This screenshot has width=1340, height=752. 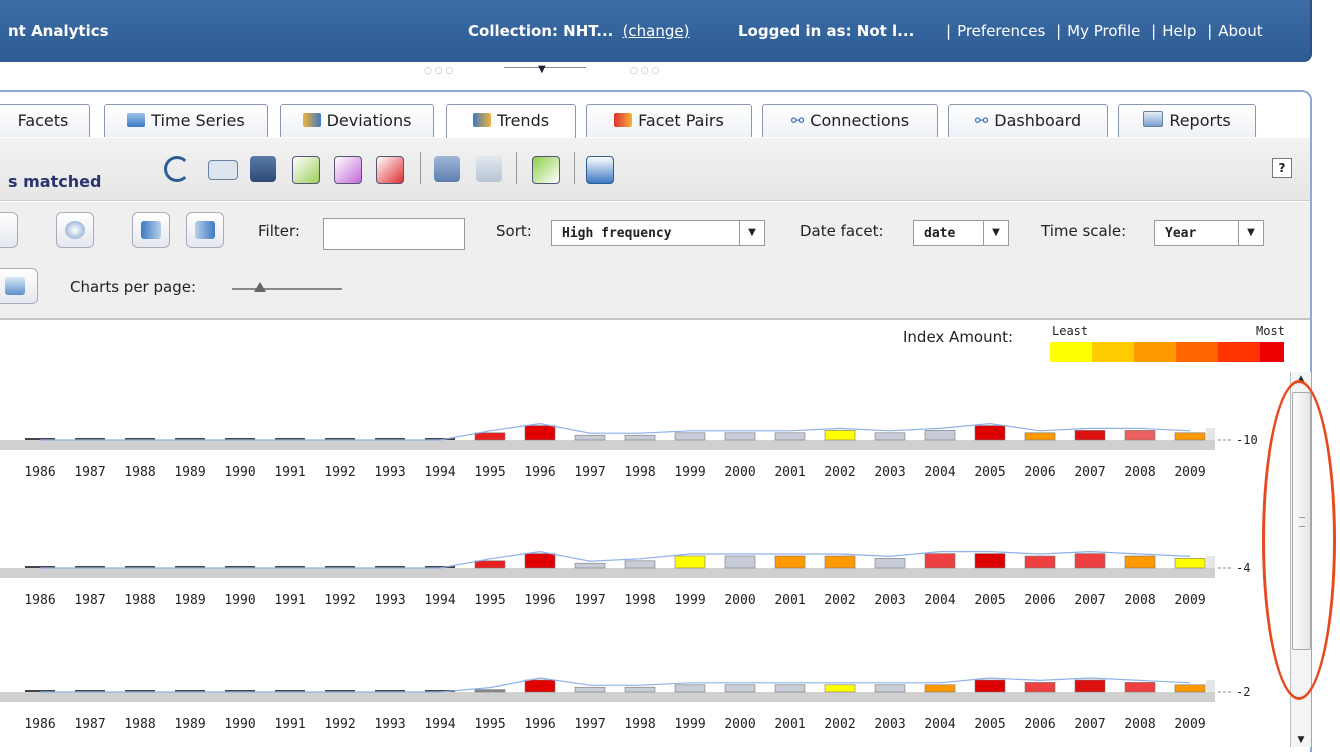 I want to click on tab-label: Facets, so click(x=43, y=120).